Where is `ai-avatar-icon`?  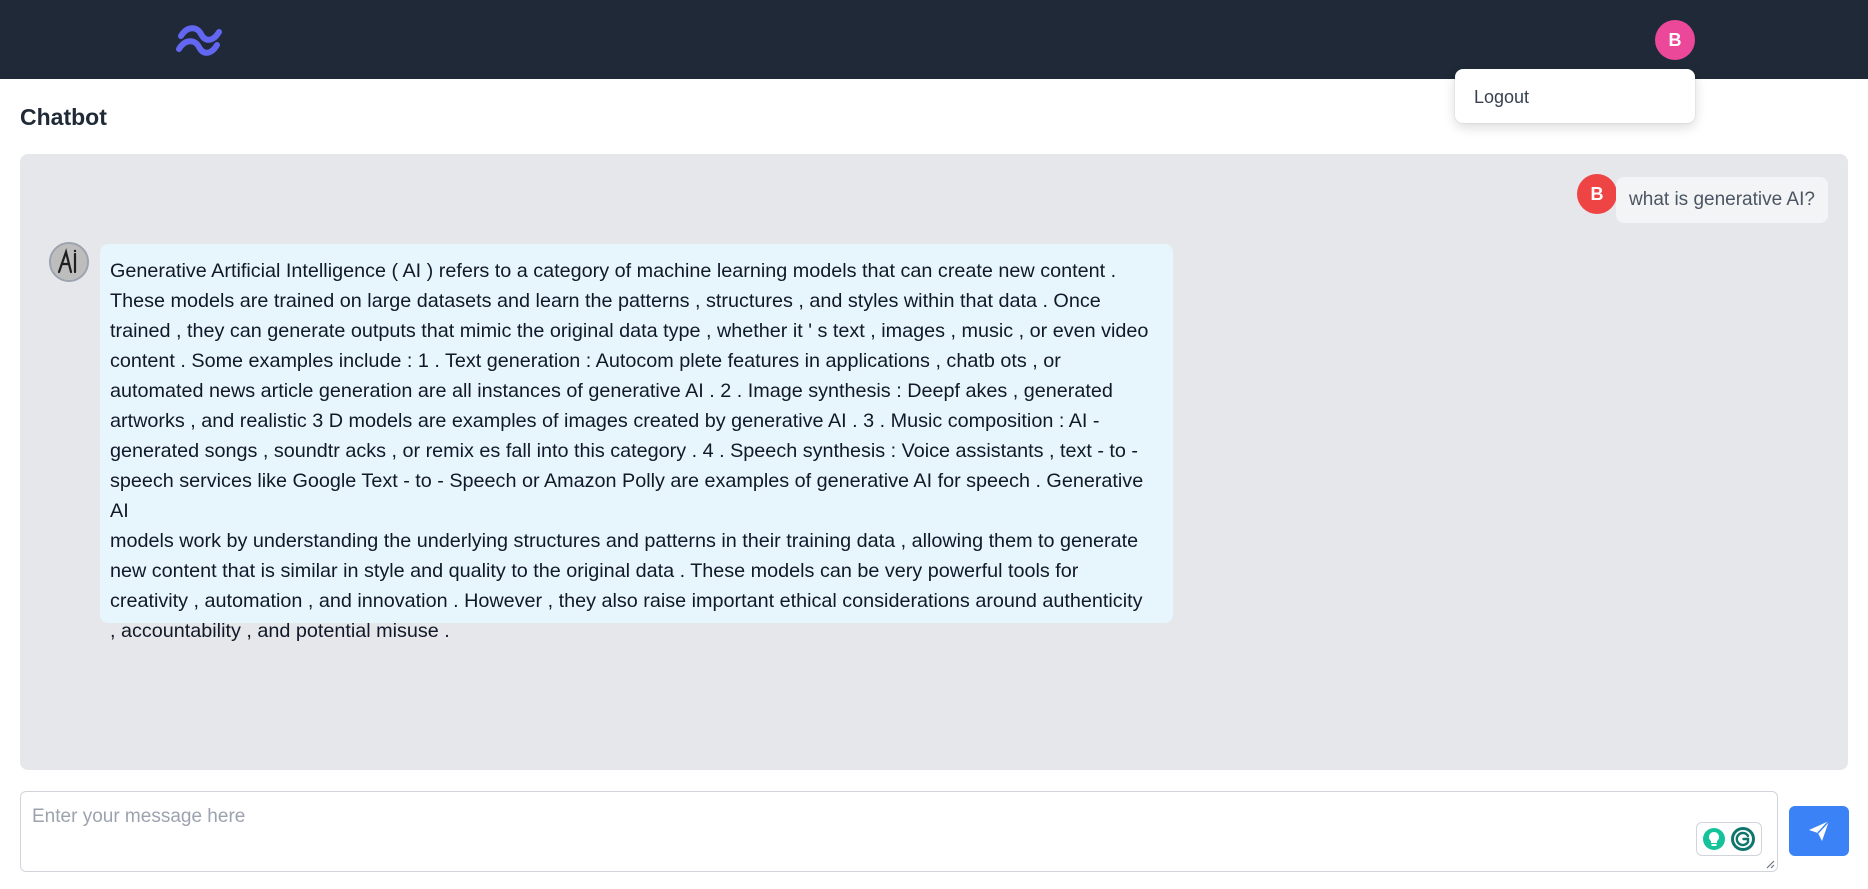
ai-avatar-icon is located at coordinates (69, 262).